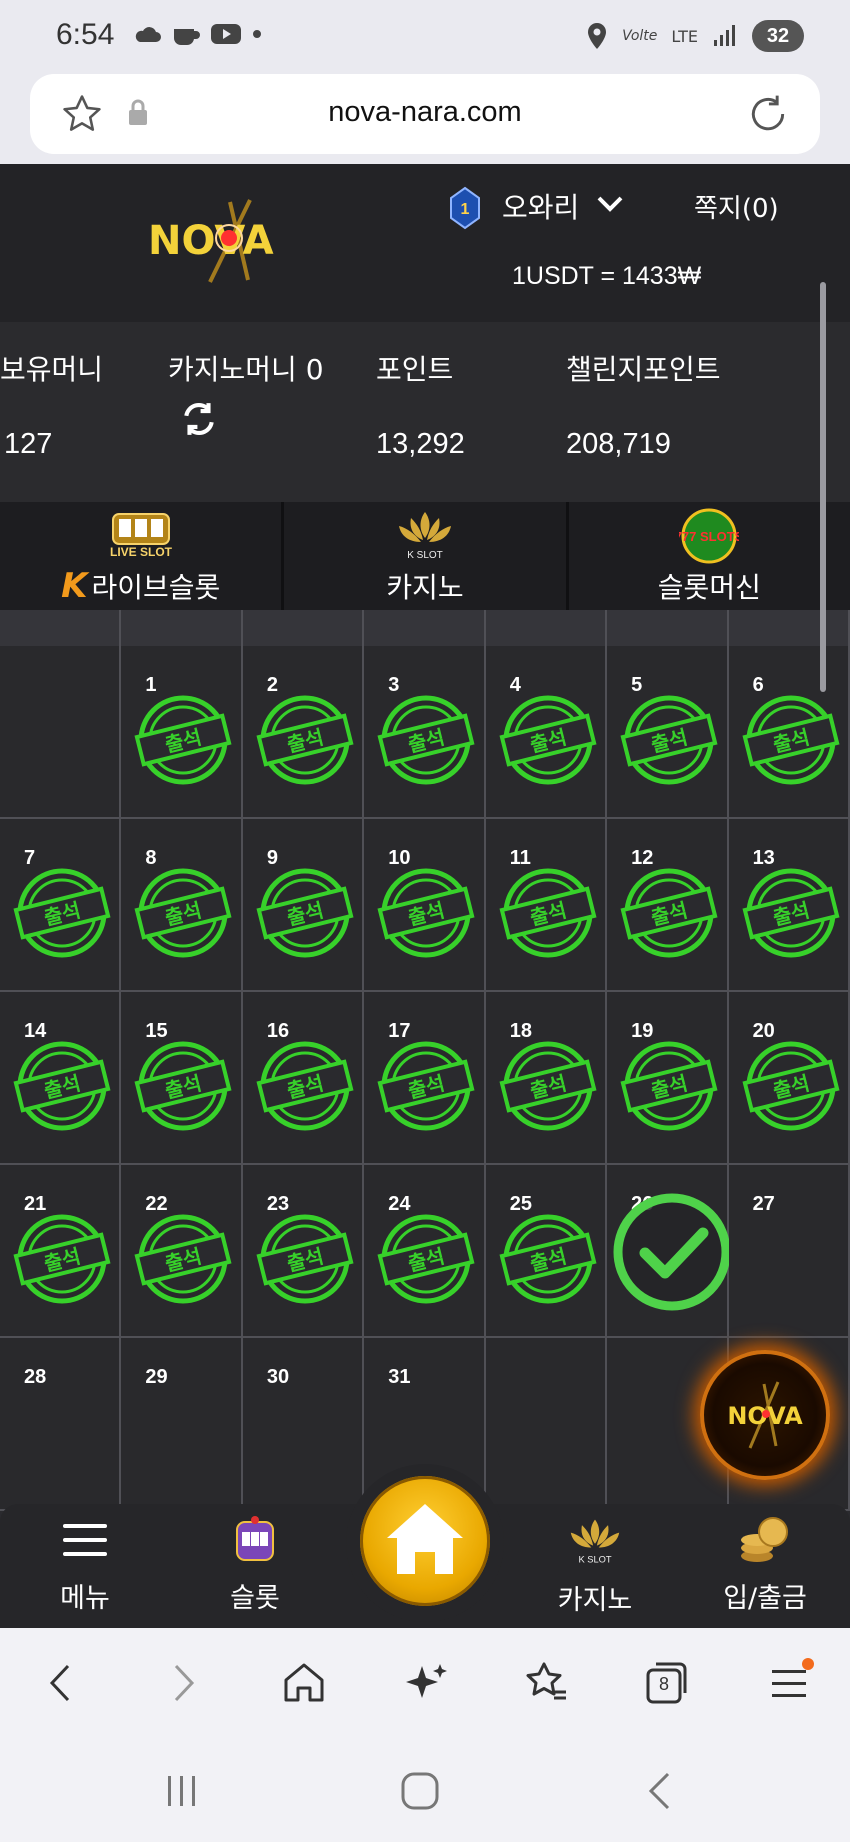  What do you see at coordinates (736, 206) in the screenshot?
I see `messages-link: 쪽지(0)` at bounding box center [736, 206].